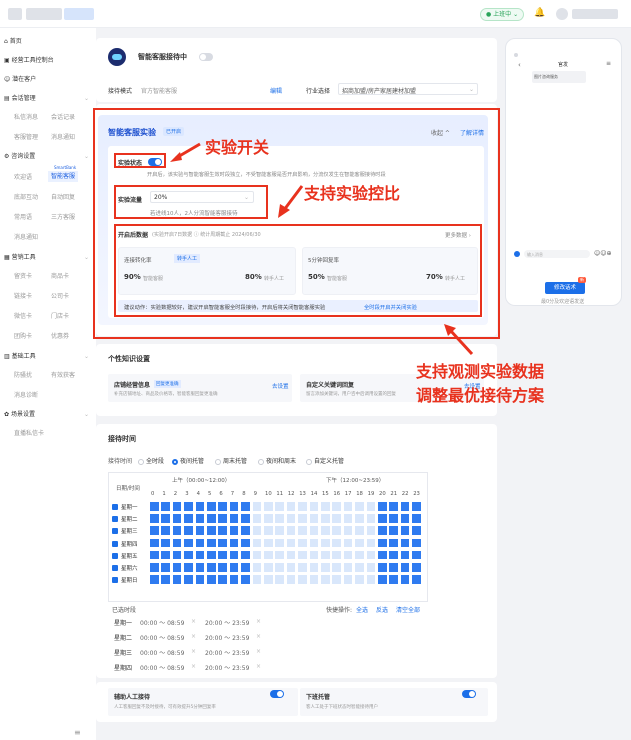  I want to click on menu-icon: ≡, so click(608, 63).